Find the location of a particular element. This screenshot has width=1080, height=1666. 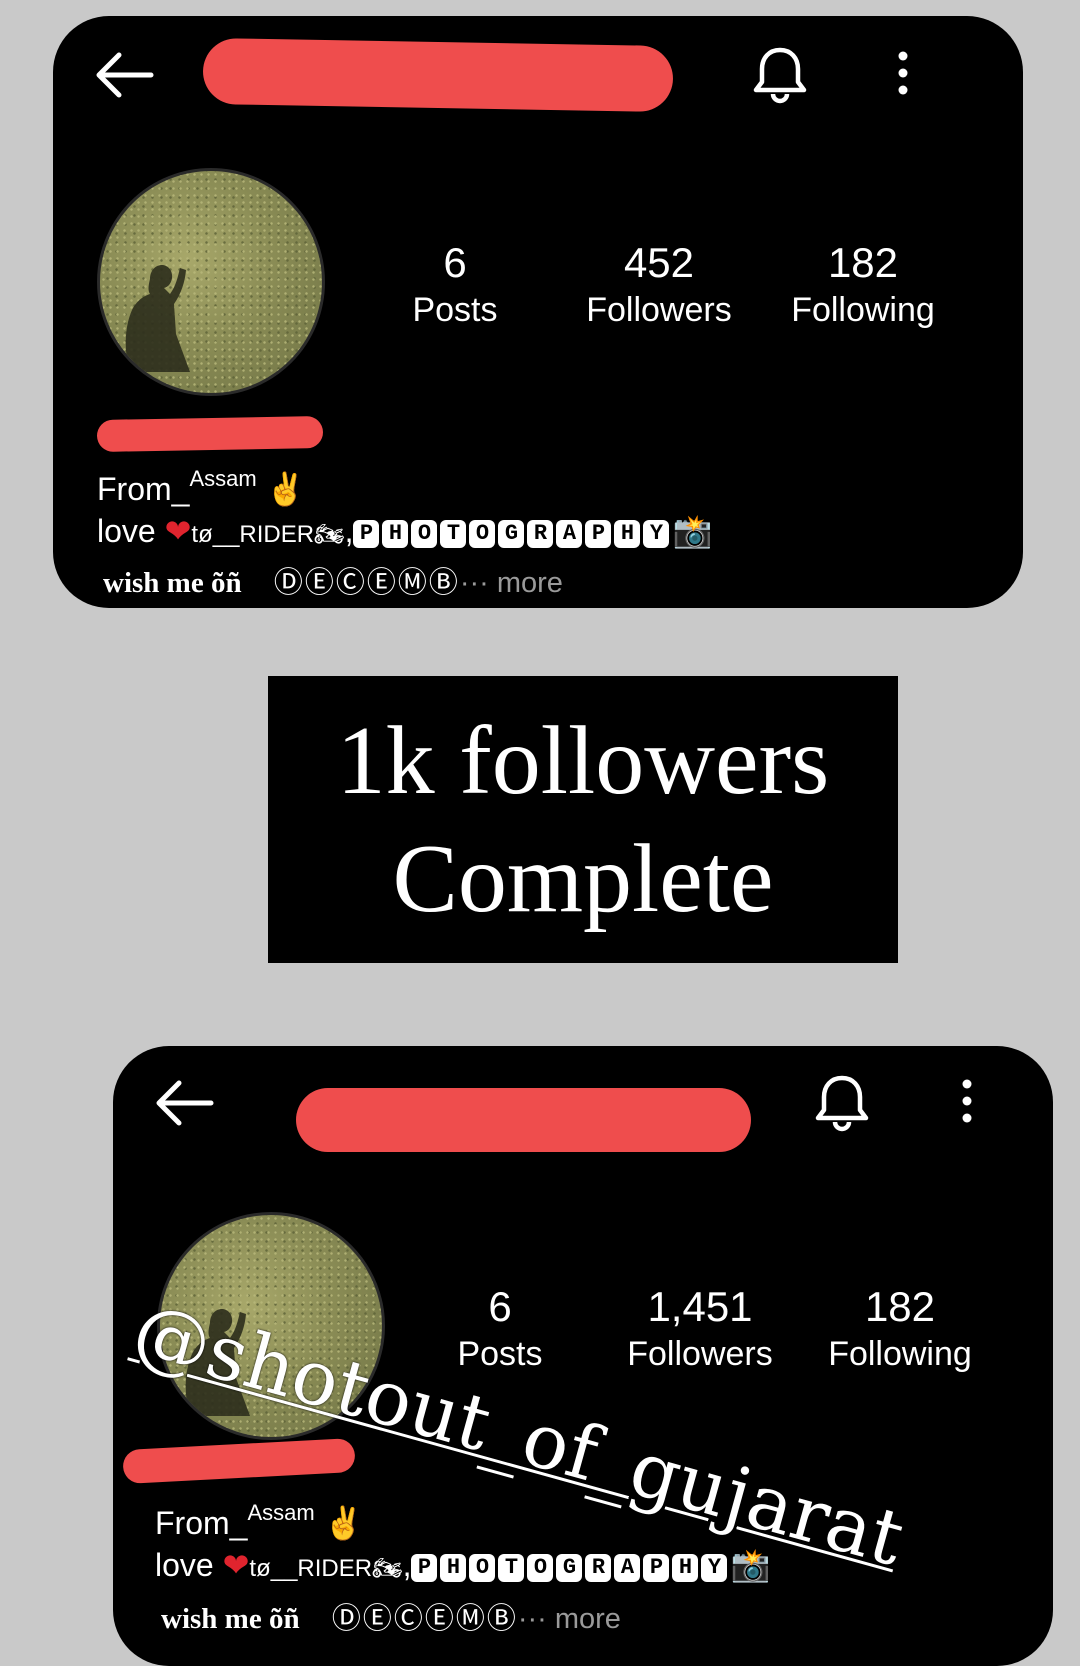

banner-line-1: 1k followers is located at coordinates (583, 760).